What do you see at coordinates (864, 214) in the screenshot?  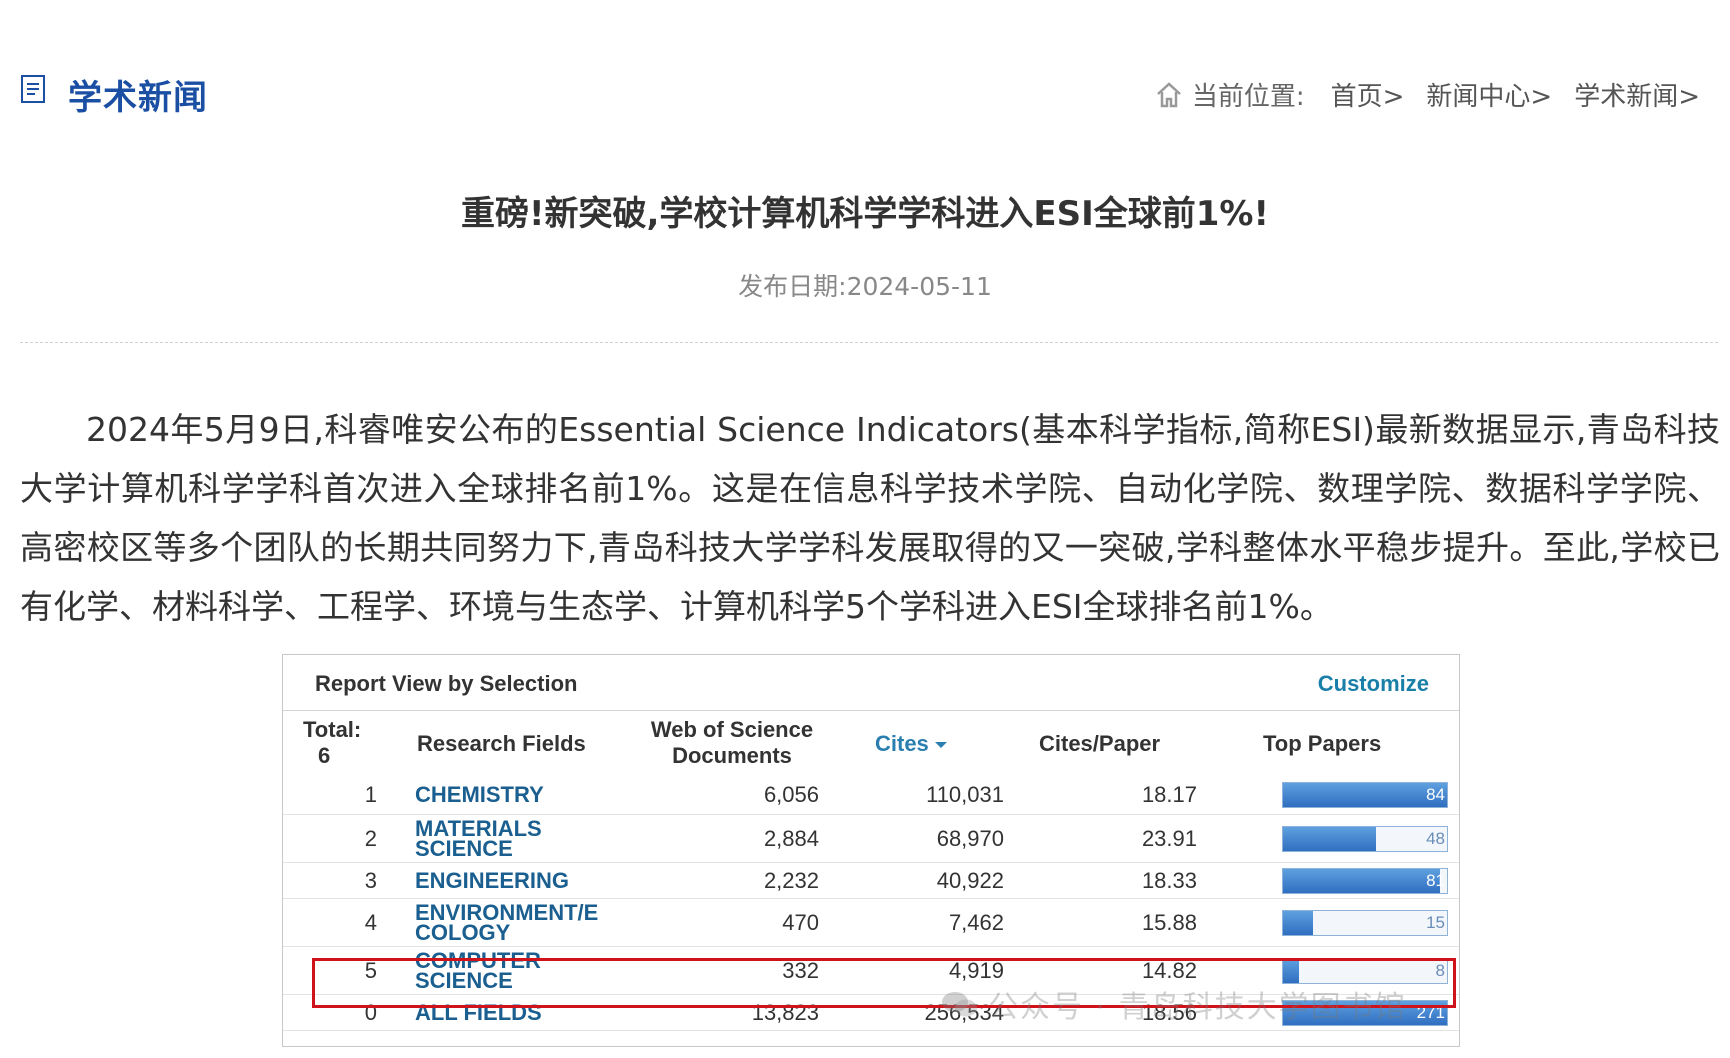 I see `article-title: 重磅!新突破,学校计算机科学学科进入ESI全球前1%!` at bounding box center [864, 214].